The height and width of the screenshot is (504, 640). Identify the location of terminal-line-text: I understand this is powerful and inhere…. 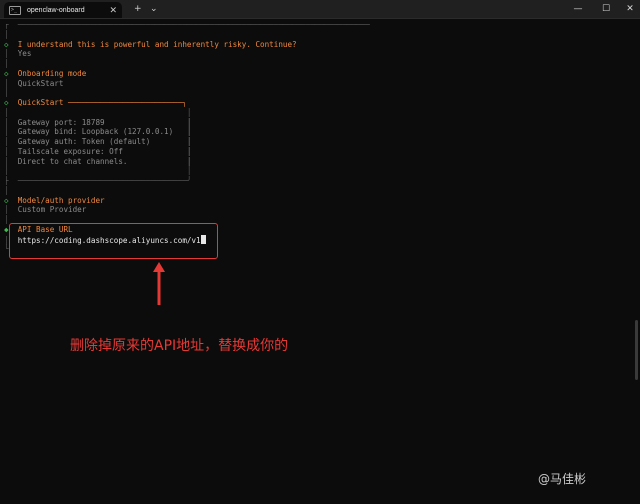
(157, 44).